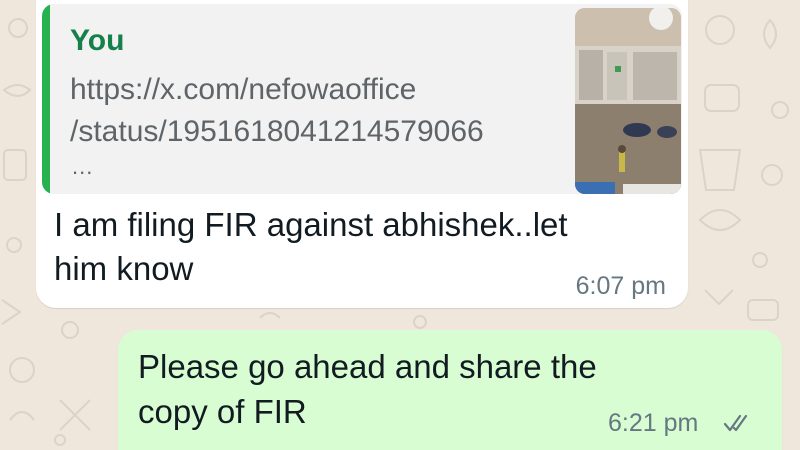 This screenshot has width=800, height=450. Describe the element at coordinates (628, 101) in the screenshot. I see `quote-thumbnail-image` at that location.